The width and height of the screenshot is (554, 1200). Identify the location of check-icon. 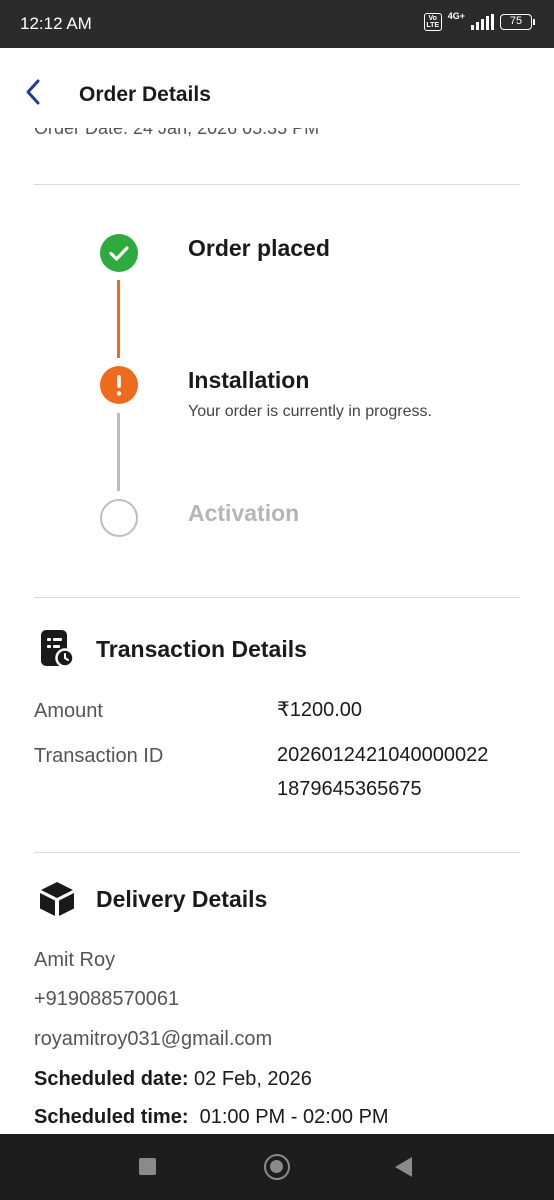
(119, 253).